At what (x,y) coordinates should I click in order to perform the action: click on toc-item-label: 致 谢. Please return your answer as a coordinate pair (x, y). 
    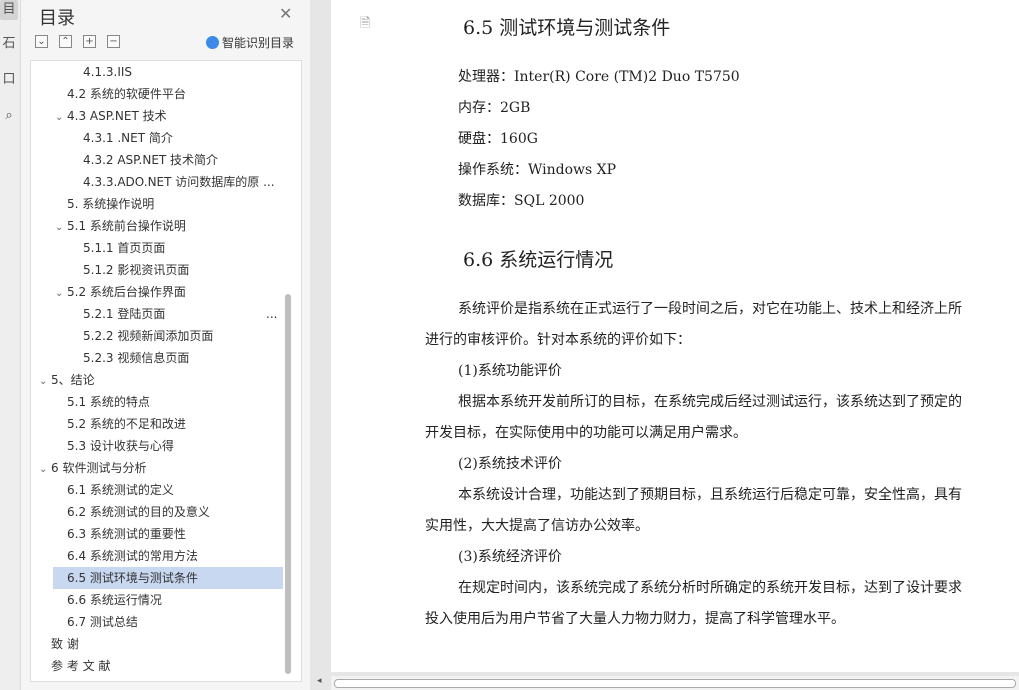
    Looking at the image, I should click on (65, 644).